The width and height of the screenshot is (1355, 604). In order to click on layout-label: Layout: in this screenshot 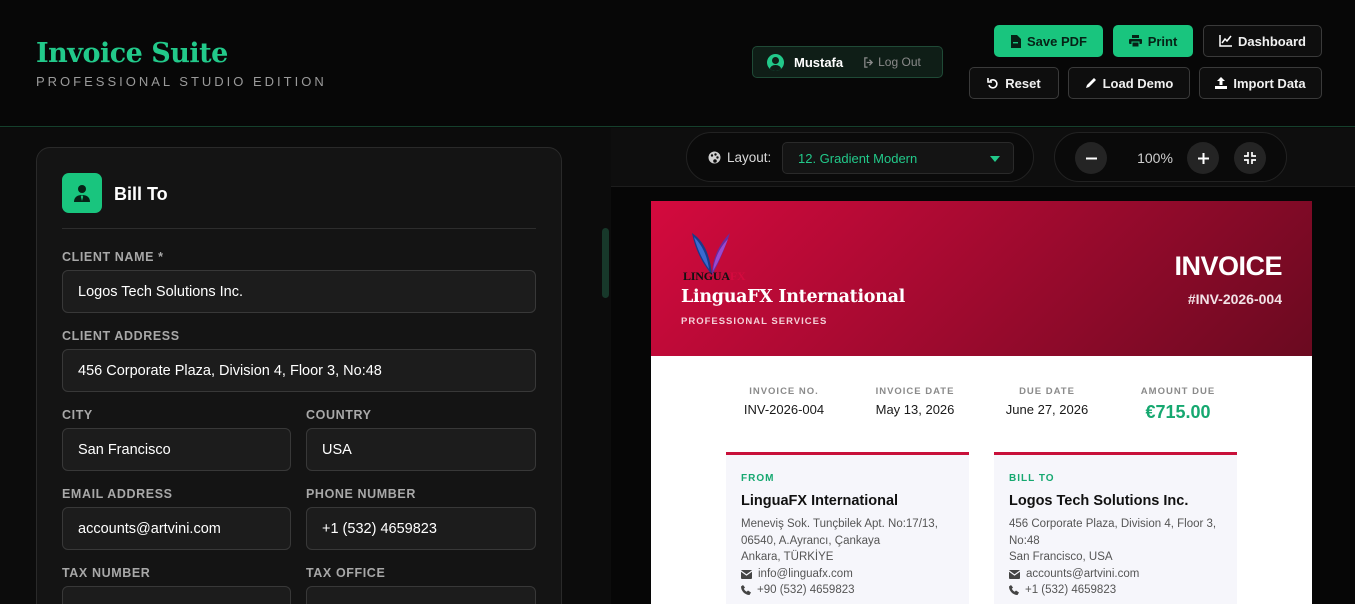, I will do `click(749, 157)`.